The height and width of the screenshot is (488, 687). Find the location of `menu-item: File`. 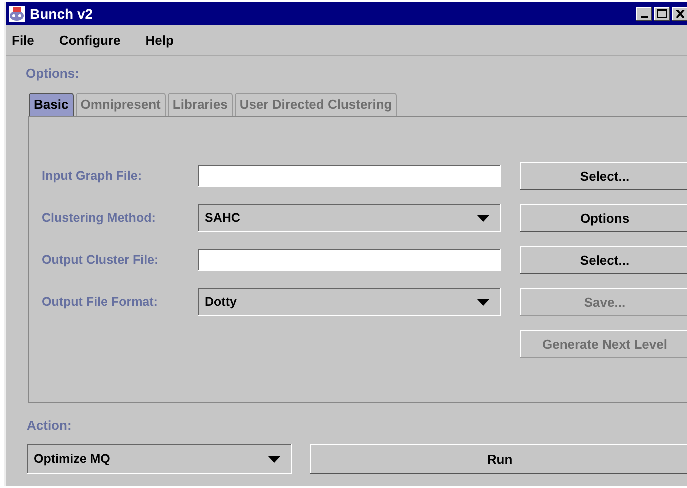

menu-item: File is located at coordinates (30, 40).